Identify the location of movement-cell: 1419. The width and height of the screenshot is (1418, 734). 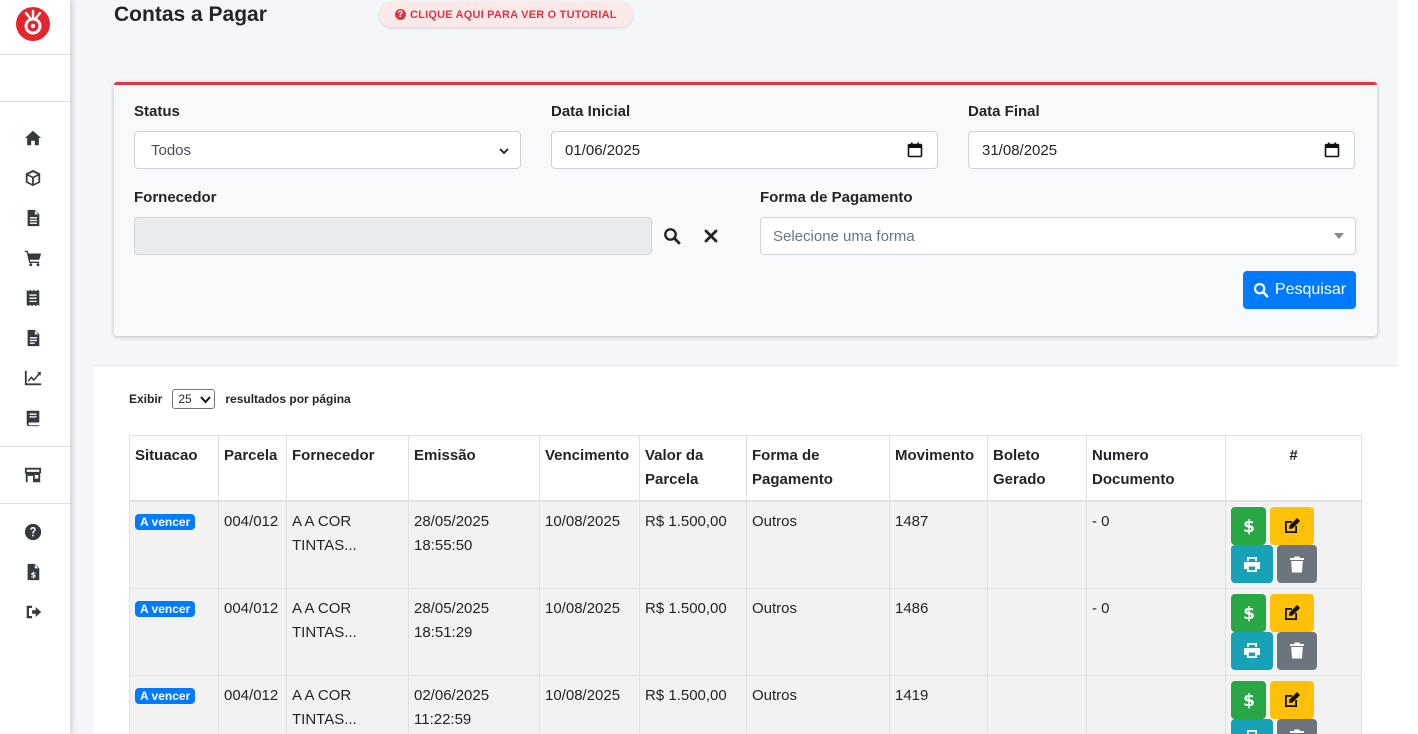
(938, 704).